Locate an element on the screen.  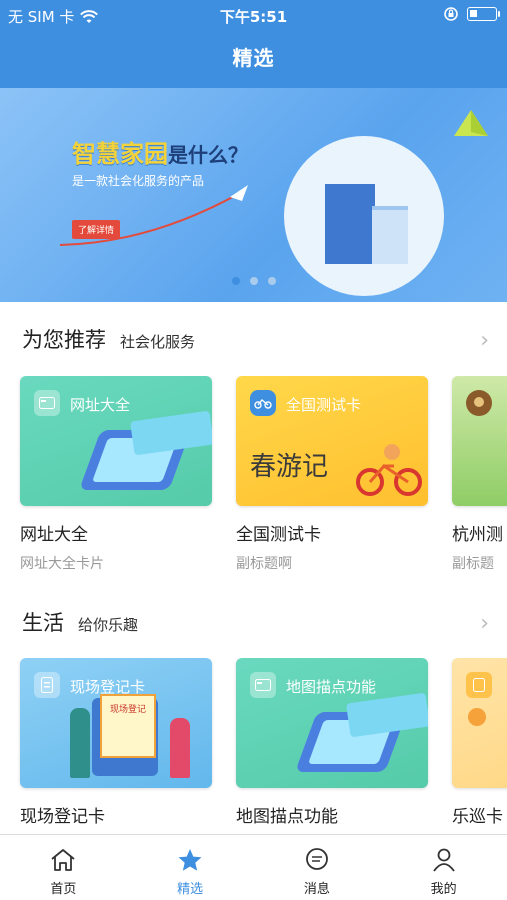
home-icon is located at coordinates (63, 860).